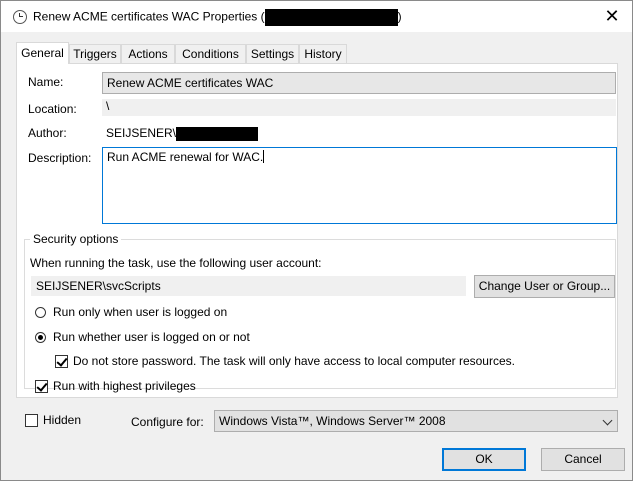 This screenshot has width=633, height=481. What do you see at coordinates (607, 420) in the screenshot?
I see `chevron-down-icon` at bounding box center [607, 420].